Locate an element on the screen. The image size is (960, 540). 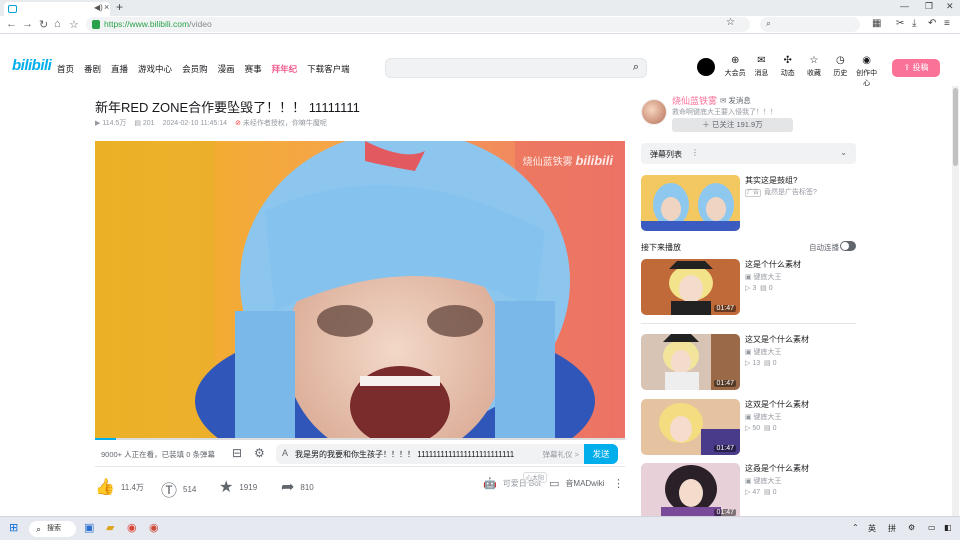
dynamic-button: ✣ 动态 is located at coordinates (788, 71).